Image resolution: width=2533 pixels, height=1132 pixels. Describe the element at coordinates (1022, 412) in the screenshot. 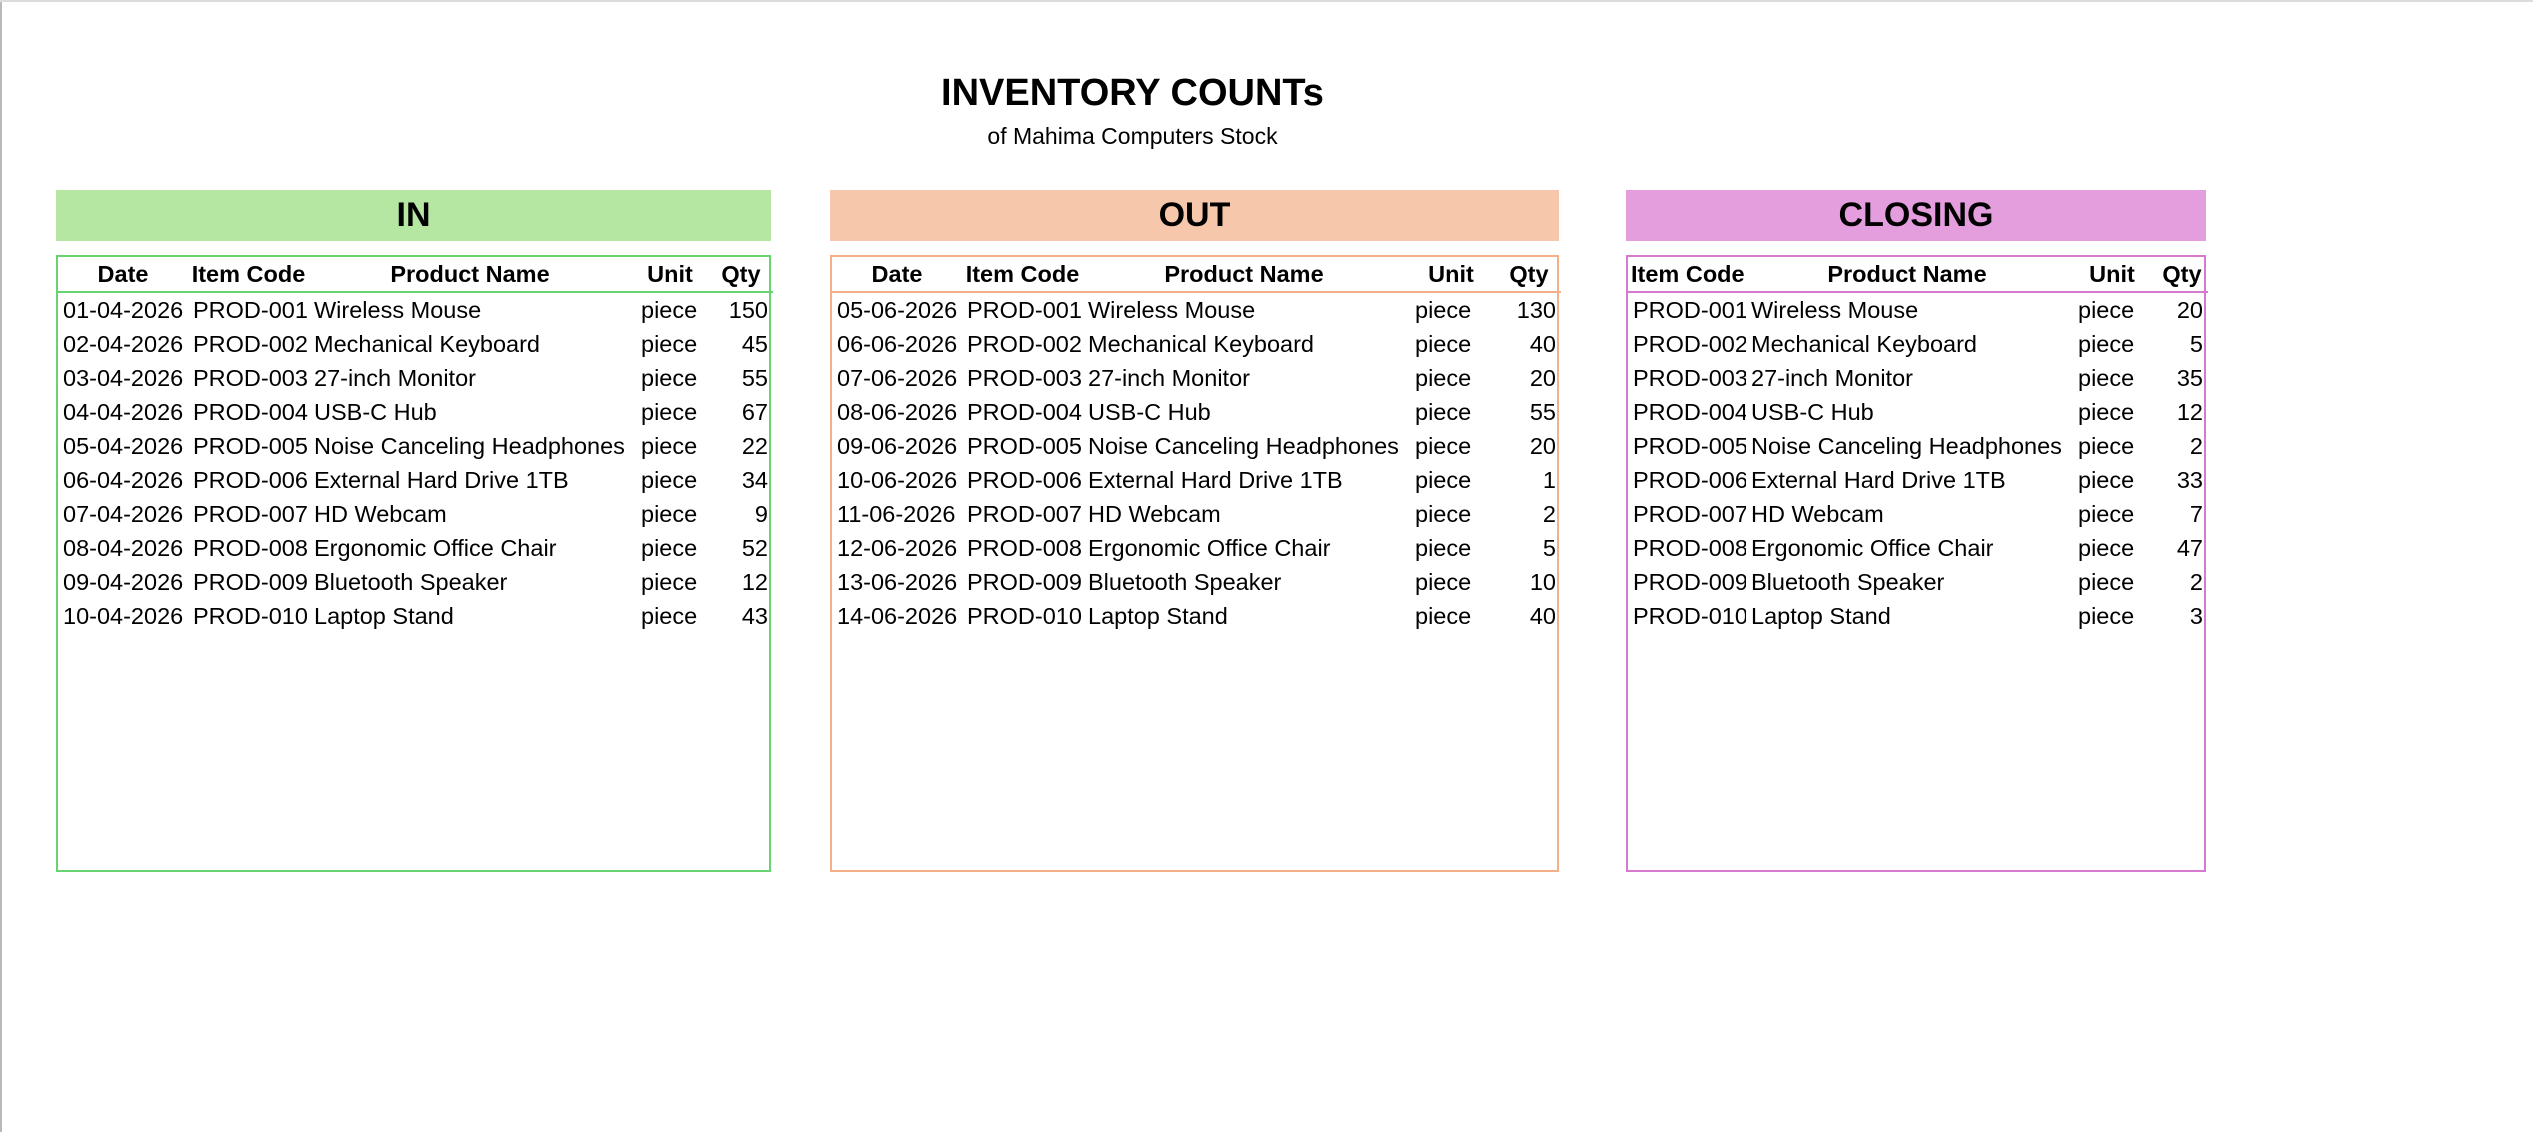

I see `out-table-cell: PROD-004` at that location.